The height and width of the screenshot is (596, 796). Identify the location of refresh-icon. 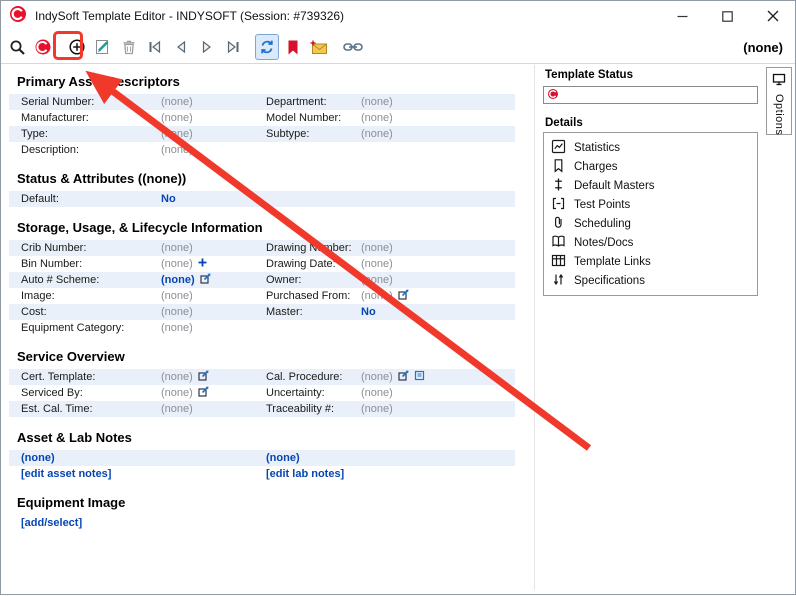
(267, 47).